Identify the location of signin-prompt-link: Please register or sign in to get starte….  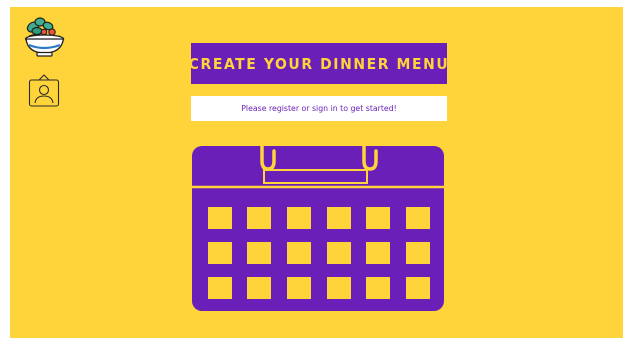
(319, 108).